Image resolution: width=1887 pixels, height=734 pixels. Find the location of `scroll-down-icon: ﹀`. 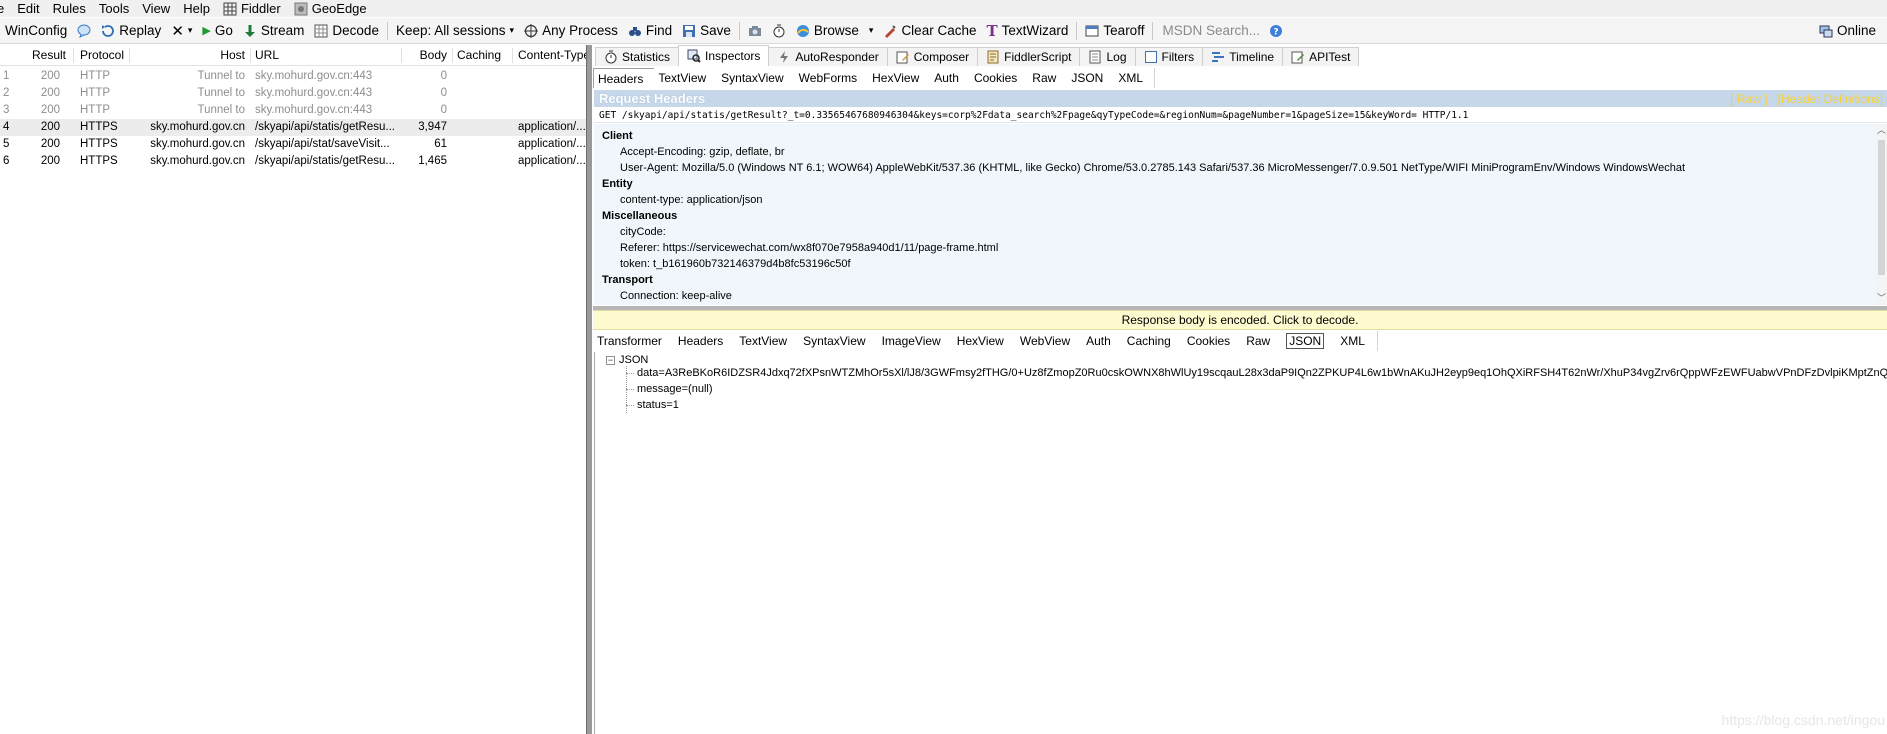

scroll-down-icon: ﹀ is located at coordinates (1881, 298).